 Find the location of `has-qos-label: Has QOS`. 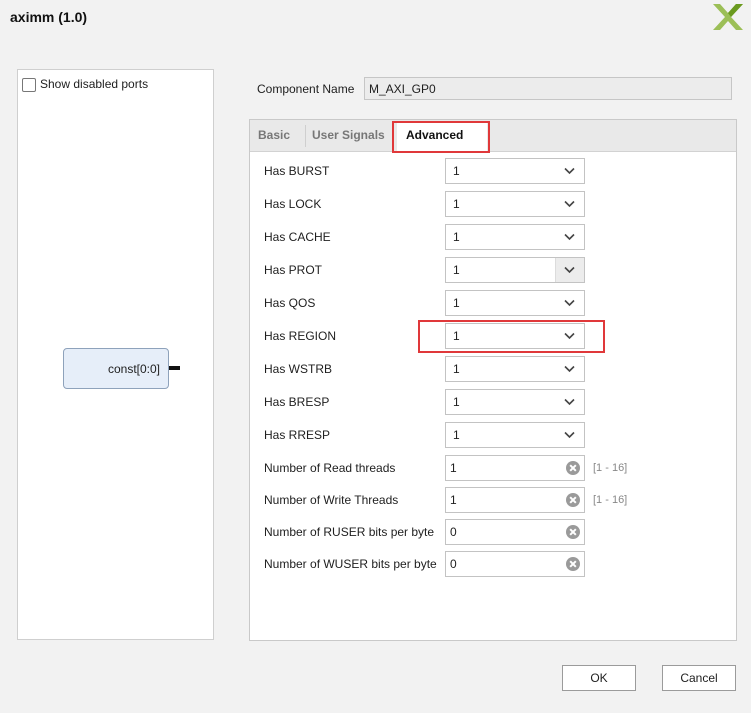

has-qos-label: Has QOS is located at coordinates (290, 303).